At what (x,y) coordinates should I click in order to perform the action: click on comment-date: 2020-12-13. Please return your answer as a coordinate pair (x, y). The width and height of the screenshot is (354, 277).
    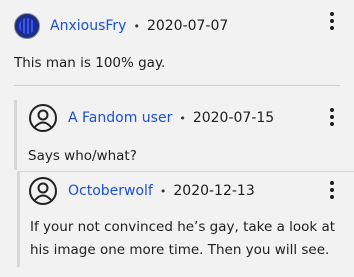
    Looking at the image, I should click on (214, 191).